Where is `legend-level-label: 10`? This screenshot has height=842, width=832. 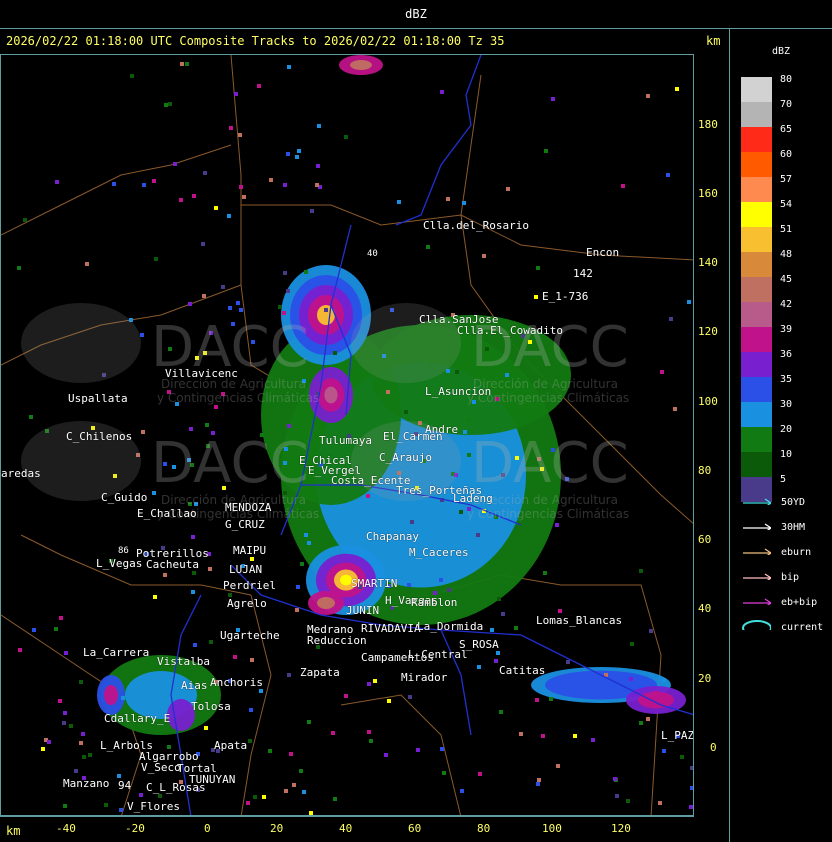 legend-level-label: 10 is located at coordinates (786, 454).